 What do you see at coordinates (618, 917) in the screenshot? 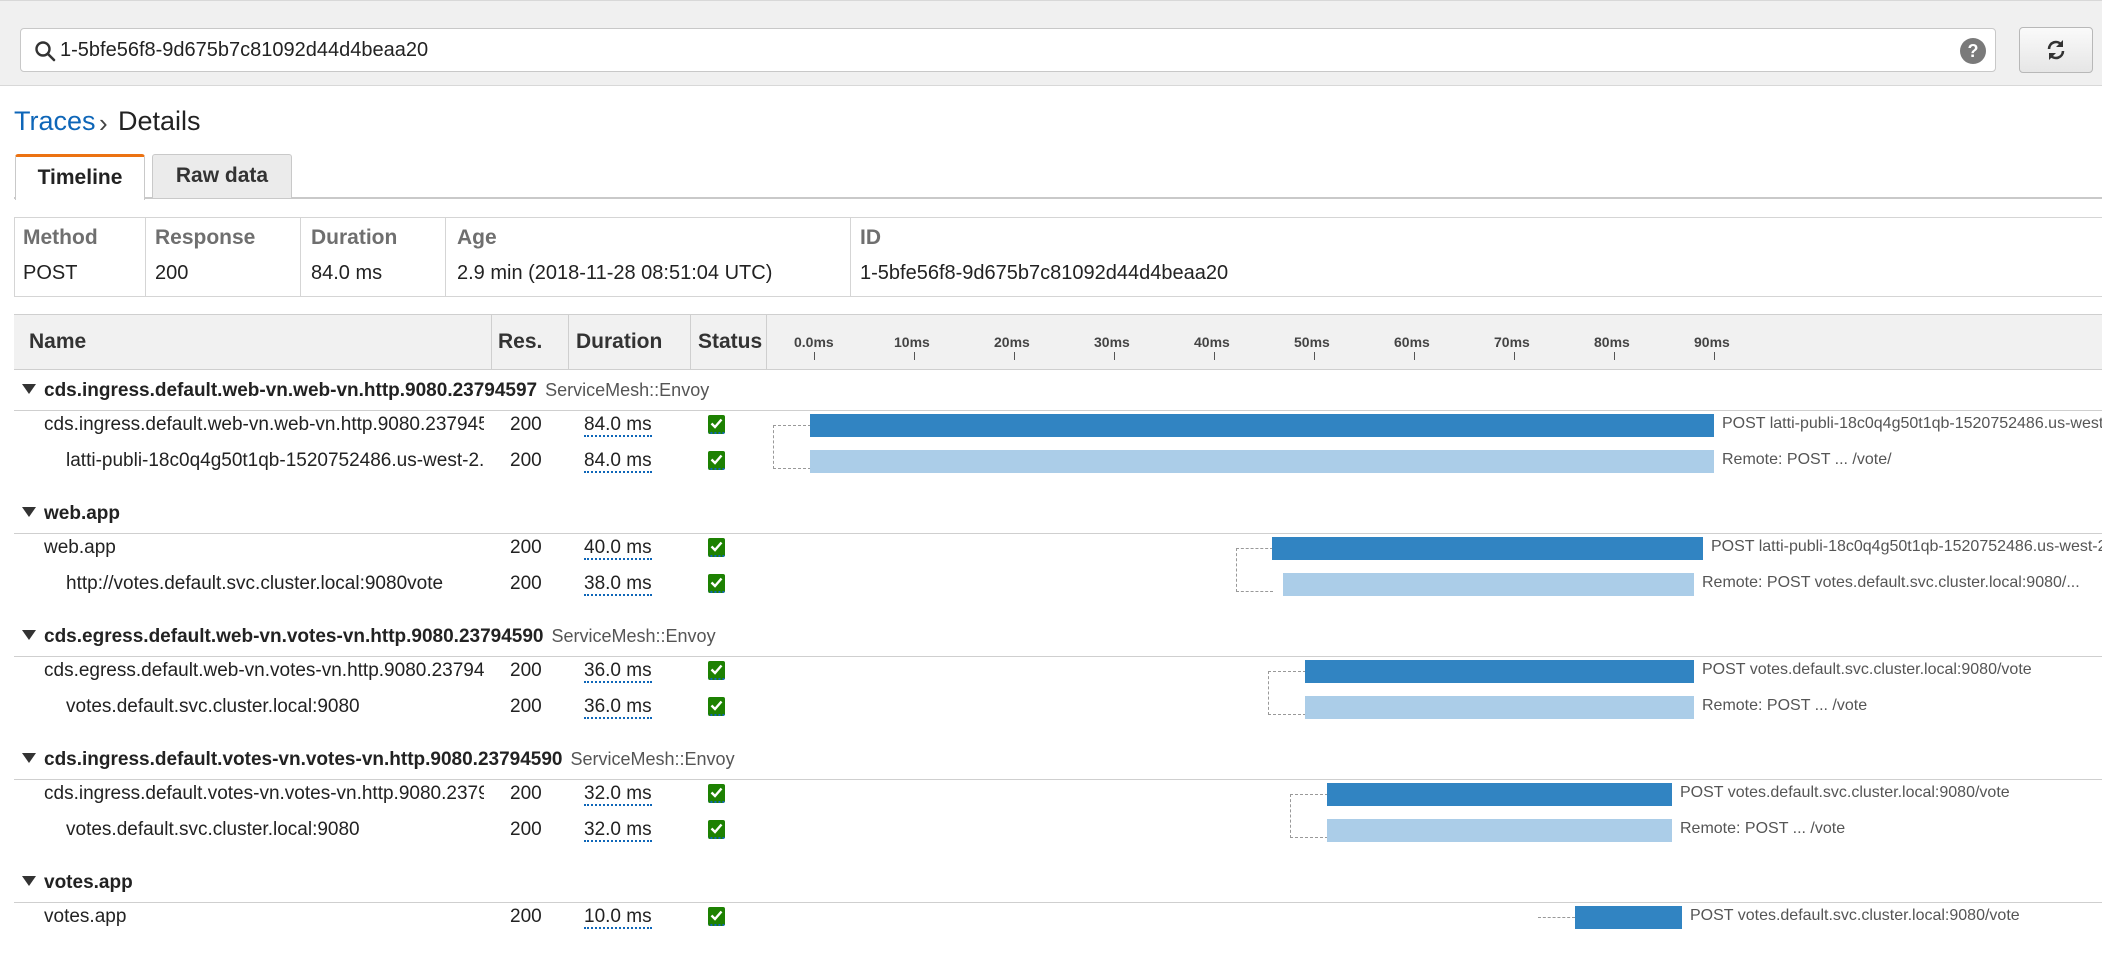
I see `segment-duration-link: 10.0 ms` at bounding box center [618, 917].